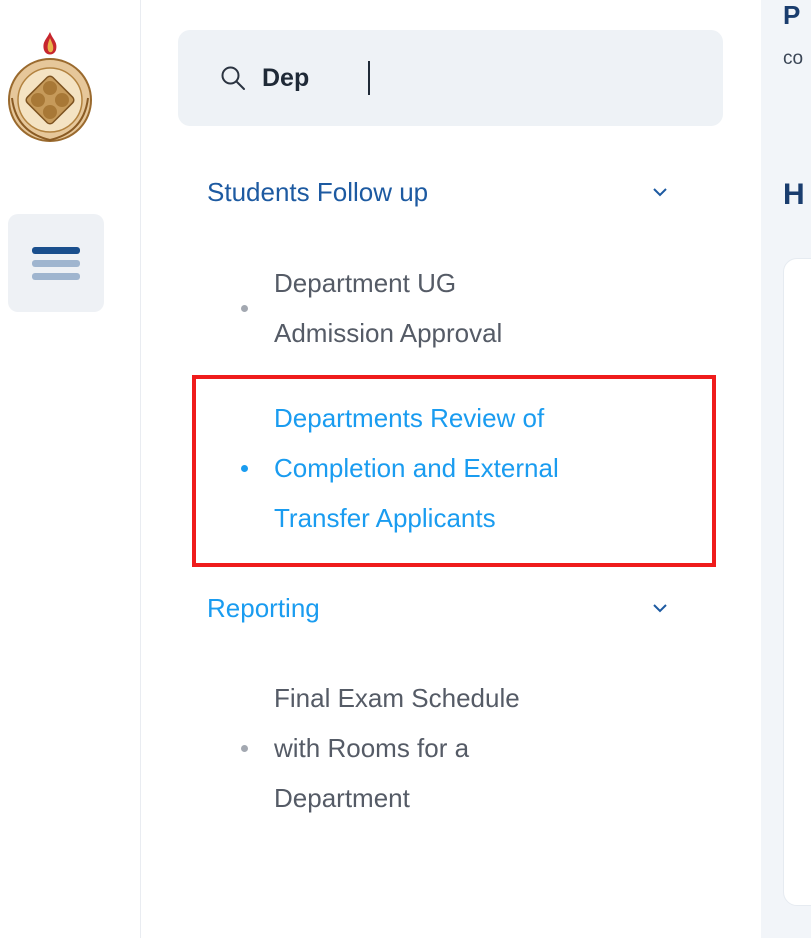  I want to click on hamburger-menu-icon, so click(56, 263).